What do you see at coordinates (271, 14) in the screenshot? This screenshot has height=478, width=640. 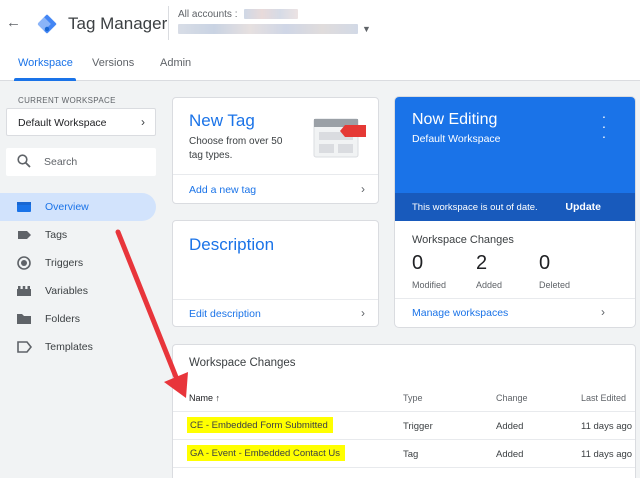 I see `blurred-account-name` at bounding box center [271, 14].